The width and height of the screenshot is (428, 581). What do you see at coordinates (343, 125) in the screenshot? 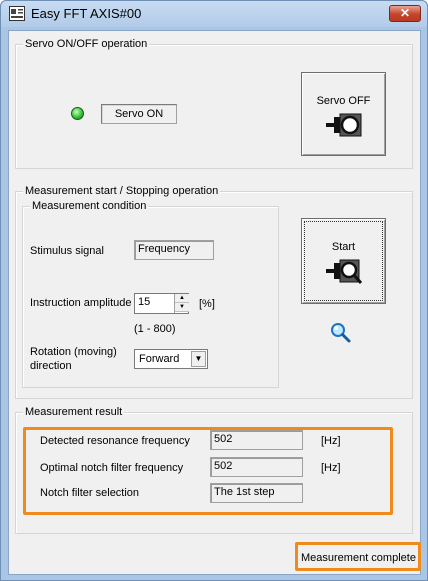
I see `servo-motor-icon` at bounding box center [343, 125].